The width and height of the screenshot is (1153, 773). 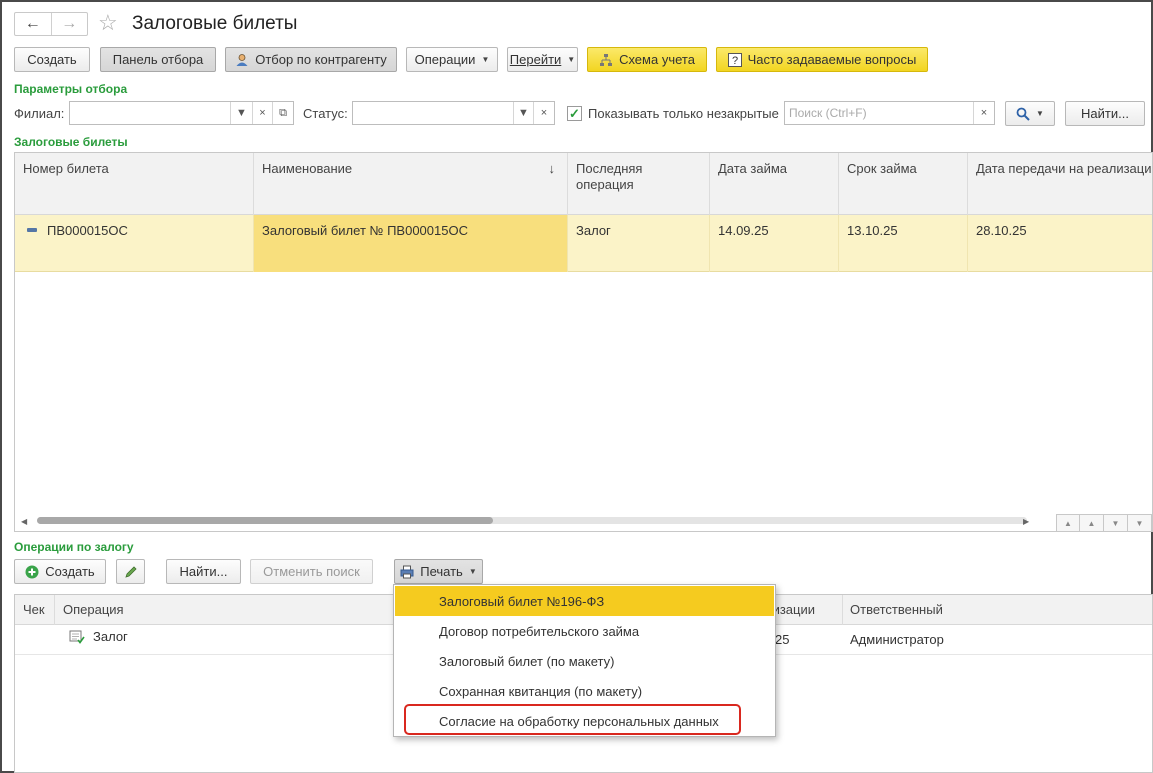 I want to click on search-options-button: ▼, so click(x=1030, y=113).